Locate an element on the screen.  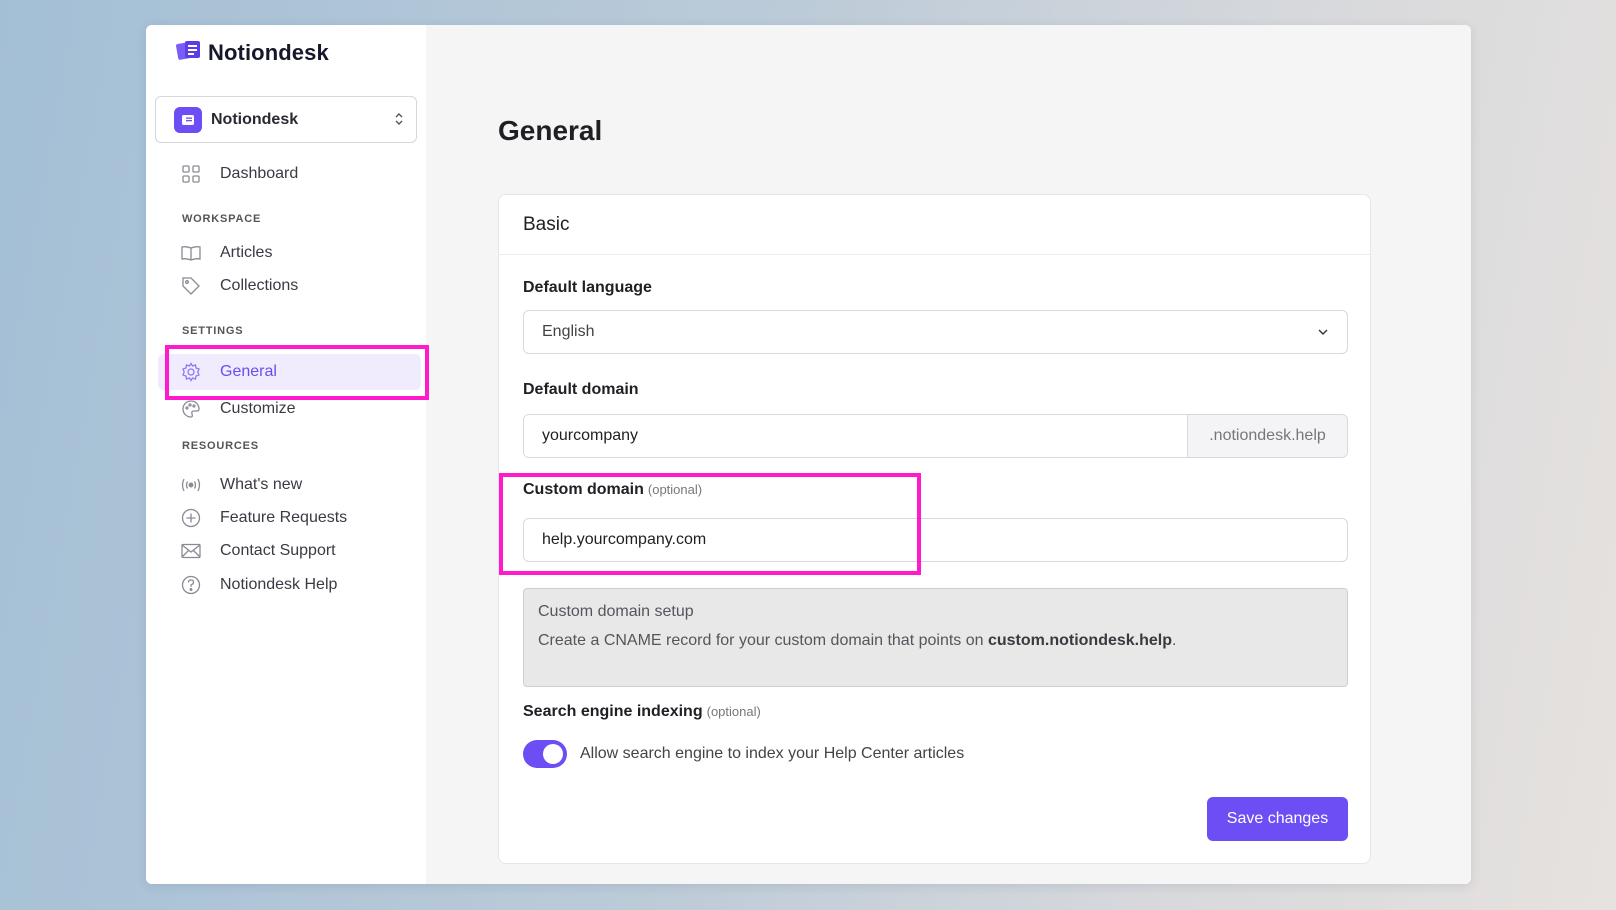
search-indexing-toggle is located at coordinates (545, 754).